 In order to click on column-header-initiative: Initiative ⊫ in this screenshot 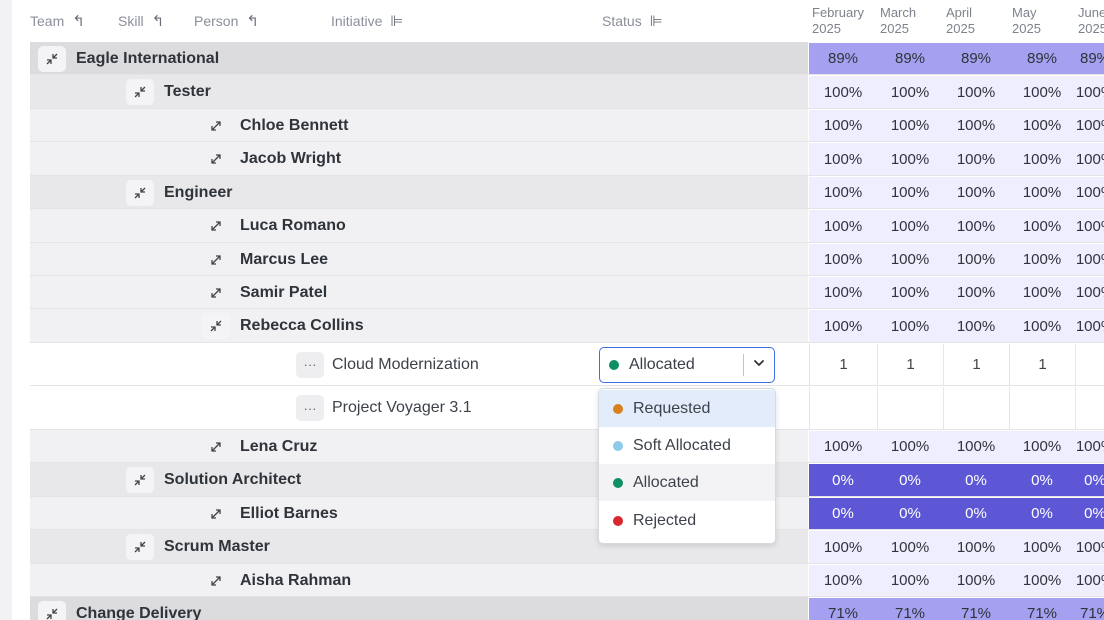, I will do `click(367, 21)`.